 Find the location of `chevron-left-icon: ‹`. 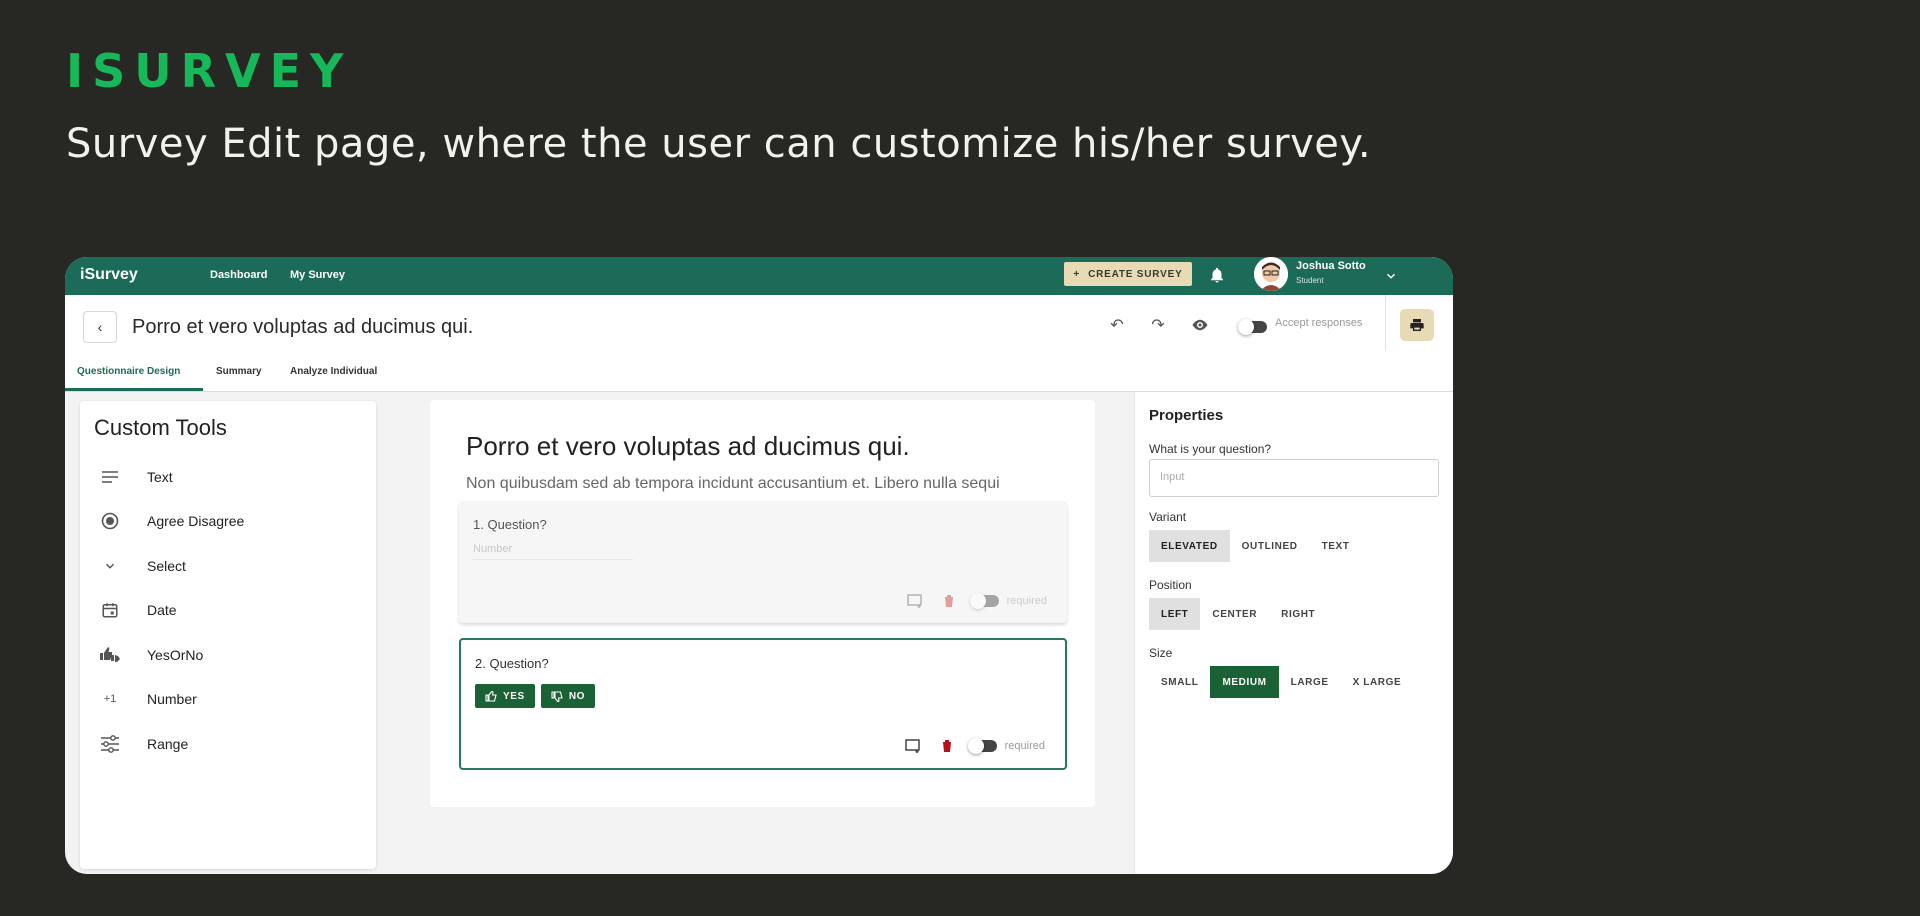

chevron-left-icon: ‹ is located at coordinates (100, 327).